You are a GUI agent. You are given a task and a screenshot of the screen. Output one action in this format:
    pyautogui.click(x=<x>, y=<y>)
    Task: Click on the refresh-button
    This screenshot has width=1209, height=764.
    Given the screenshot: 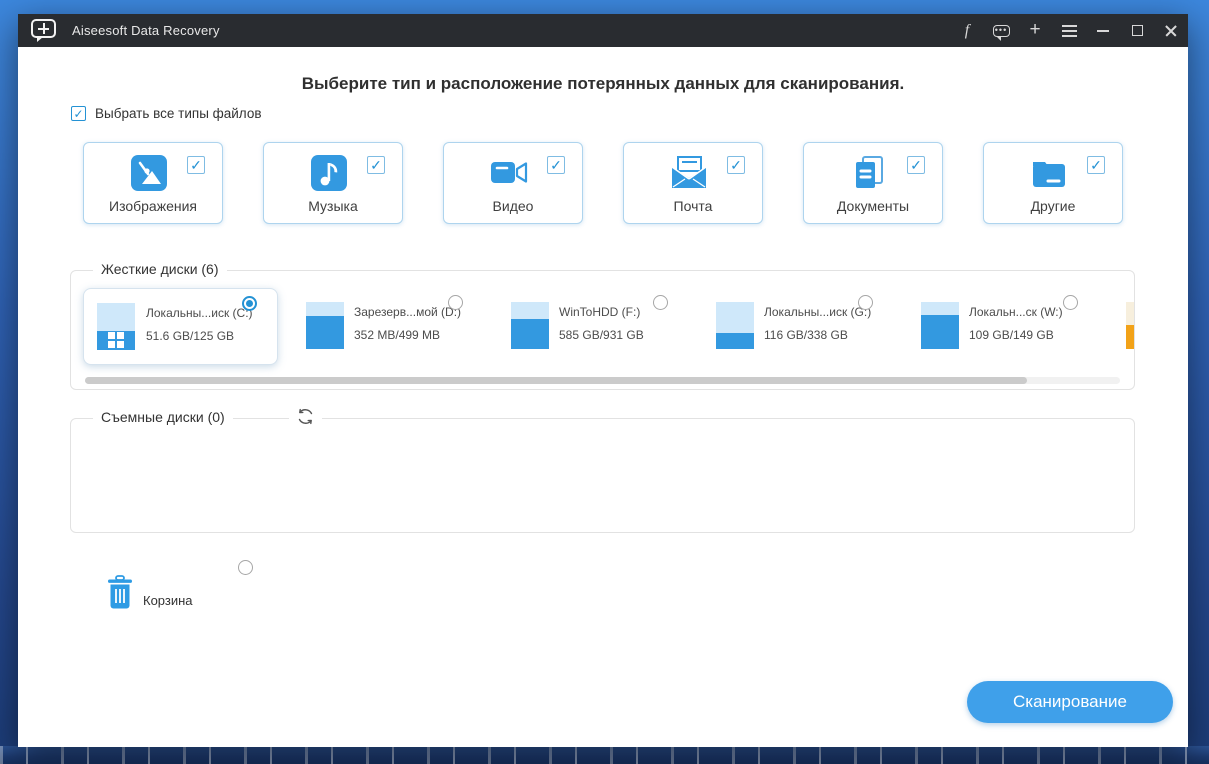 What is the action you would take?
    pyautogui.click(x=305, y=419)
    